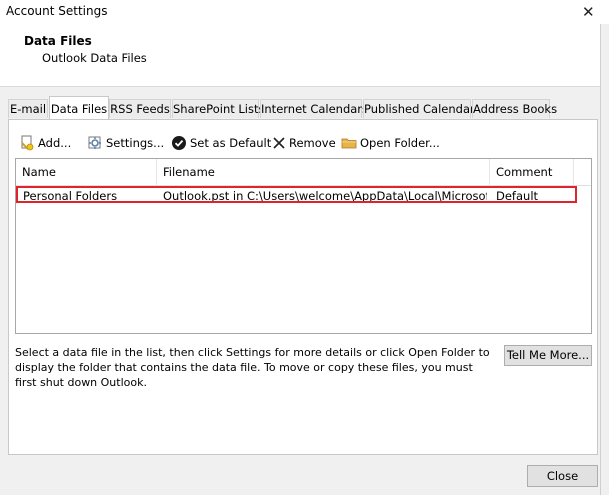 Image resolution: width=609 pixels, height=495 pixels. I want to click on tab-email: E-mail, so click(28, 108).